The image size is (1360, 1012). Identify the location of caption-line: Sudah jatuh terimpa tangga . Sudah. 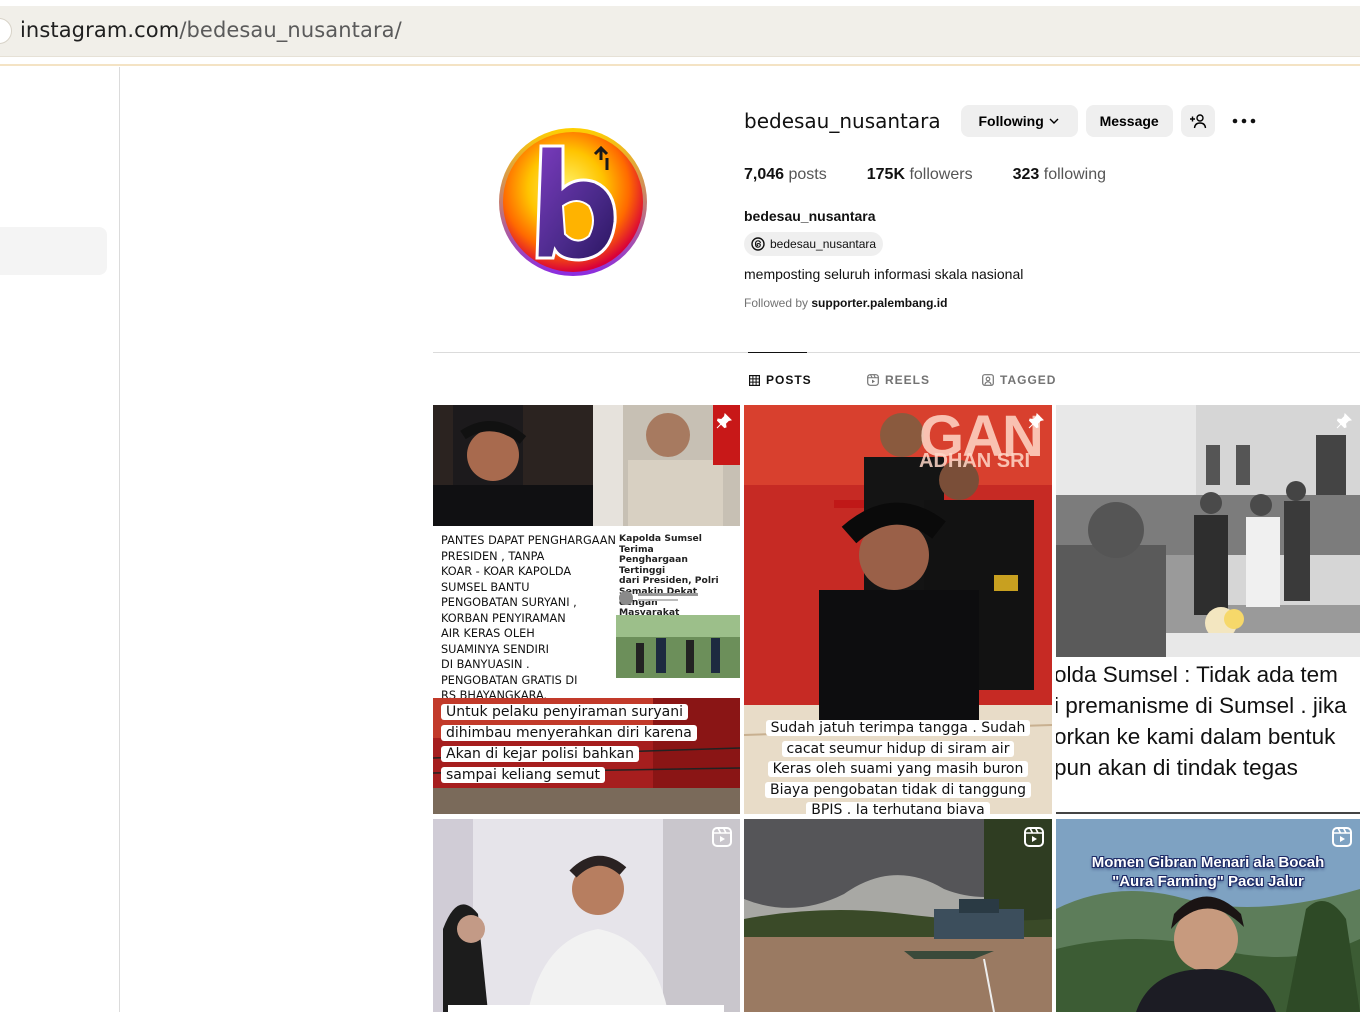
(898, 728).